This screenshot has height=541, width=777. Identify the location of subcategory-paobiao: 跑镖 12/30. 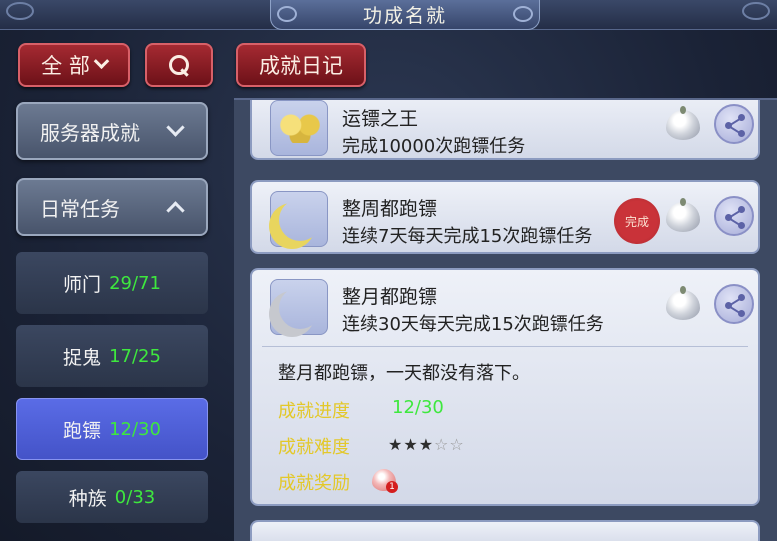
(112, 429).